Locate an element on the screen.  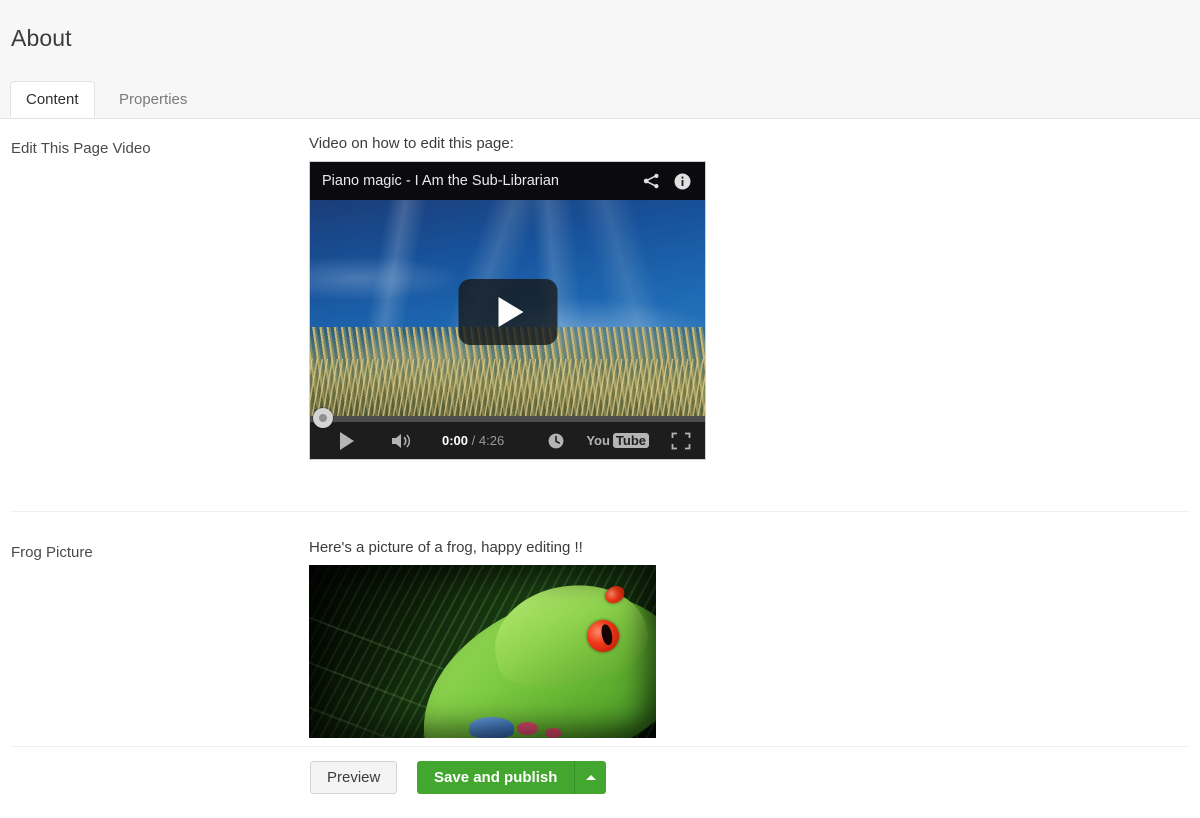
time-display: 0:00 / 4:26 is located at coordinates (473, 440).